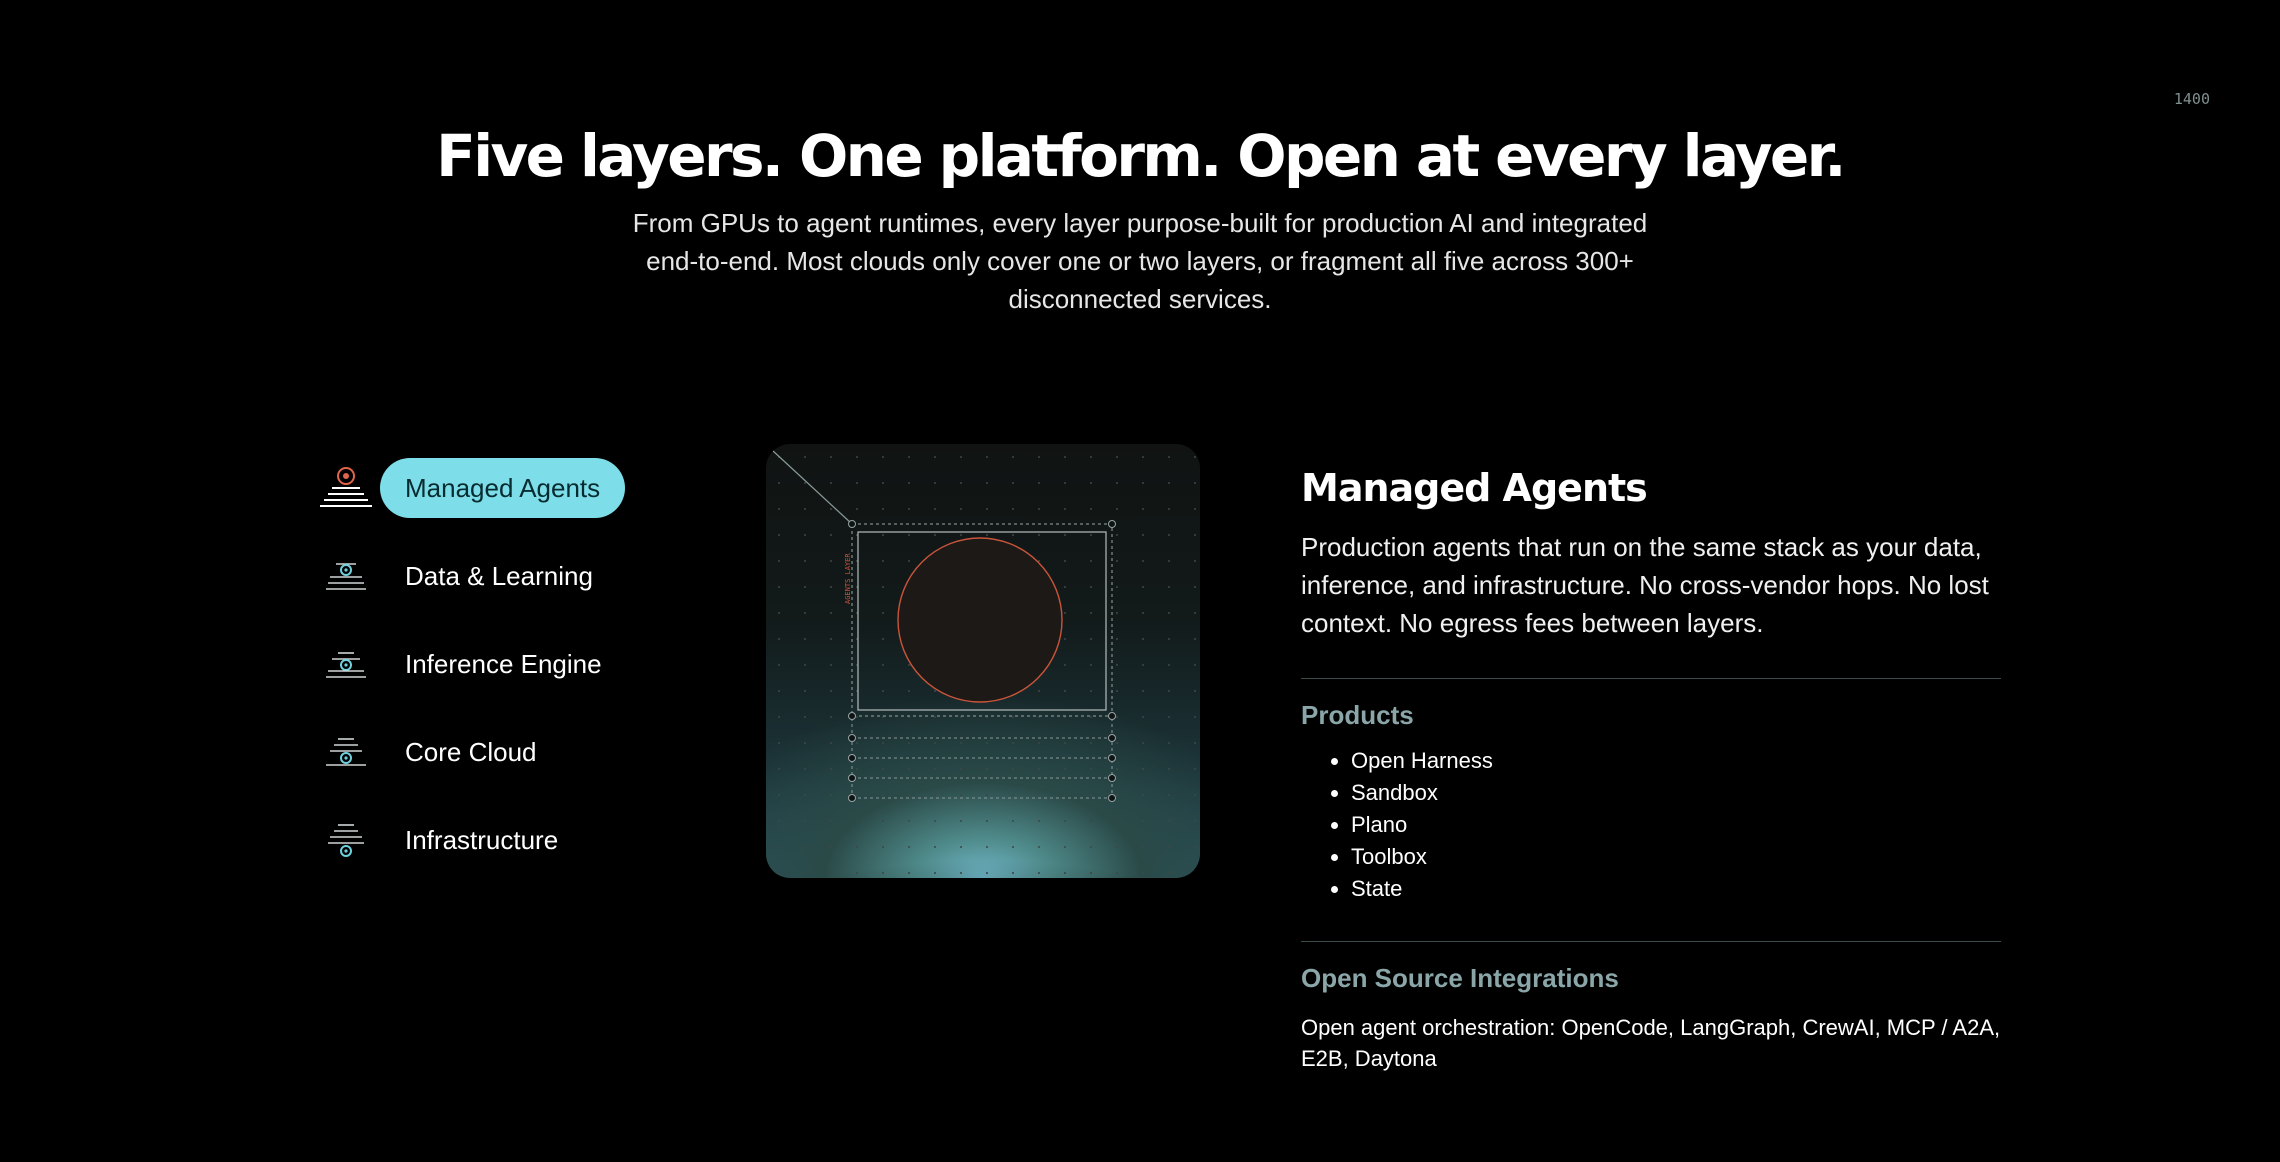  Describe the element at coordinates (1676, 889) in the screenshot. I see `list-item: State` at that location.